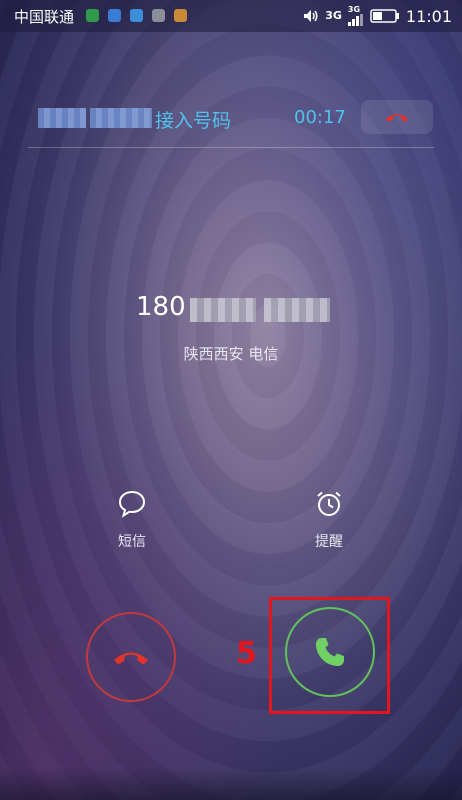  What do you see at coordinates (329, 542) in the screenshot?
I see `remind-me-label: 提醒` at bounding box center [329, 542].